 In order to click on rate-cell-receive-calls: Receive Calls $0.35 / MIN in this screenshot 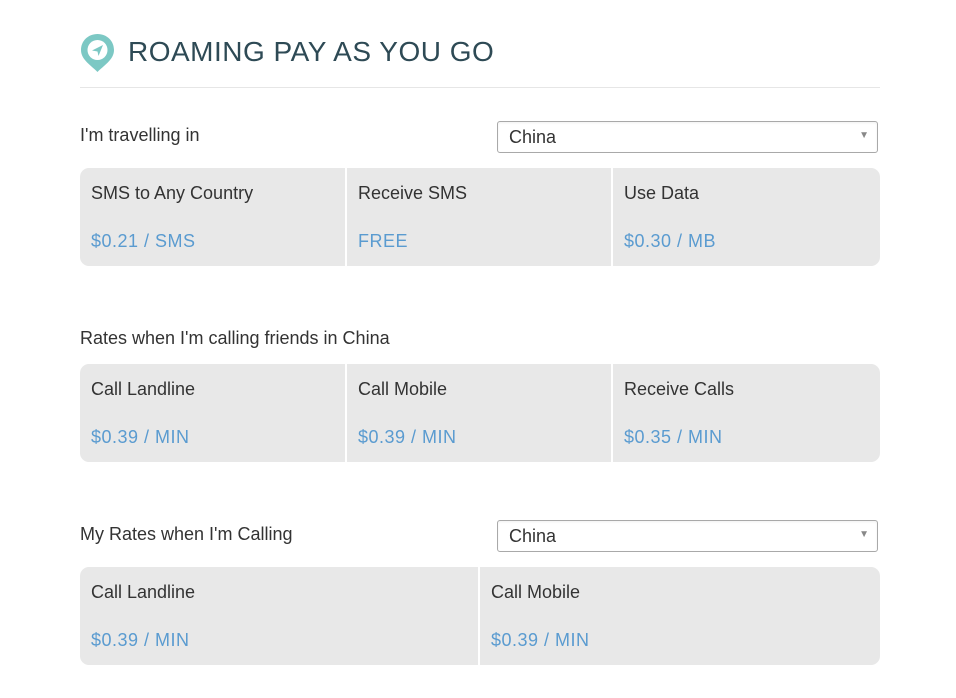, I will do `click(745, 413)`.